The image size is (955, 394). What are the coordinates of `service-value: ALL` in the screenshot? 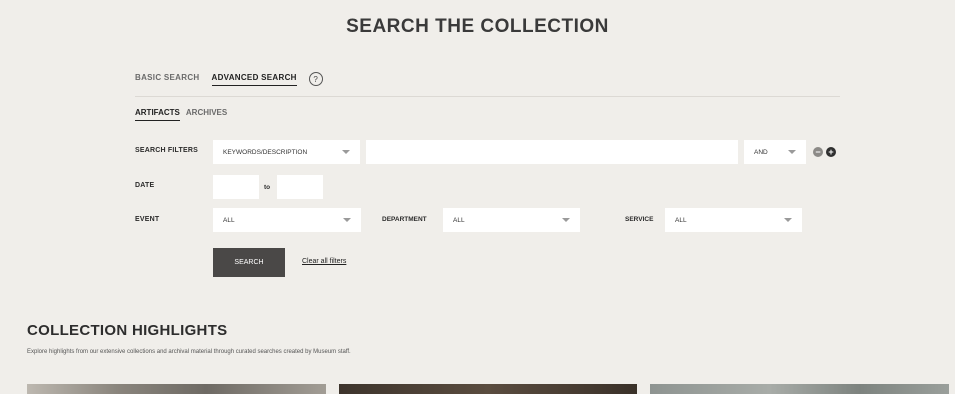 It's located at (681, 220).